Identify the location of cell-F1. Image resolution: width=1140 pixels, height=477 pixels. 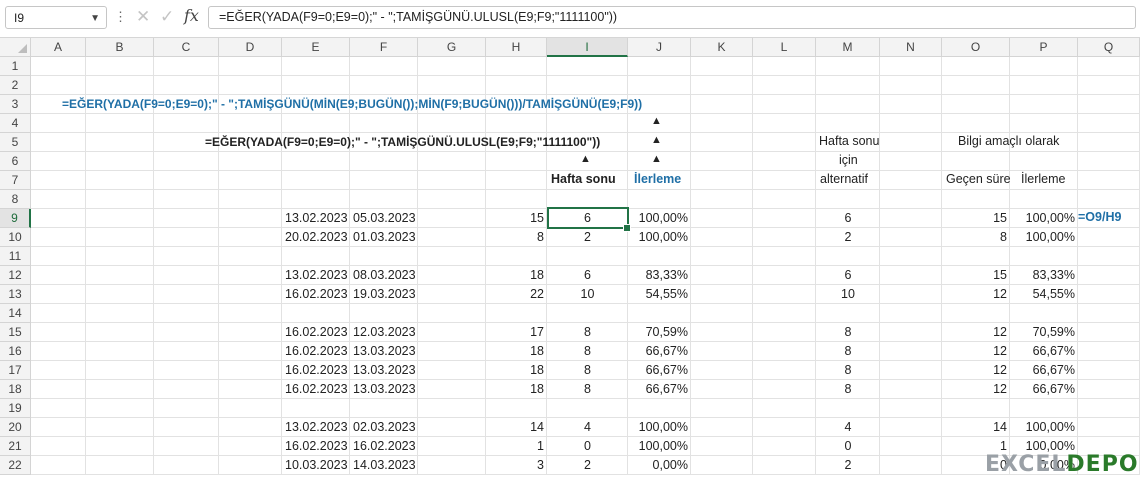
(384, 66).